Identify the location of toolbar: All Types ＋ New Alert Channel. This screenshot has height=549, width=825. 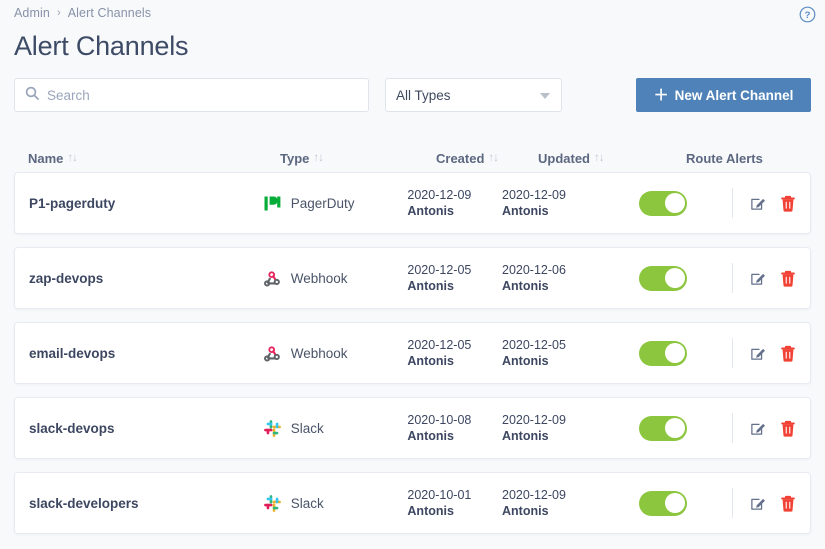
(412, 95).